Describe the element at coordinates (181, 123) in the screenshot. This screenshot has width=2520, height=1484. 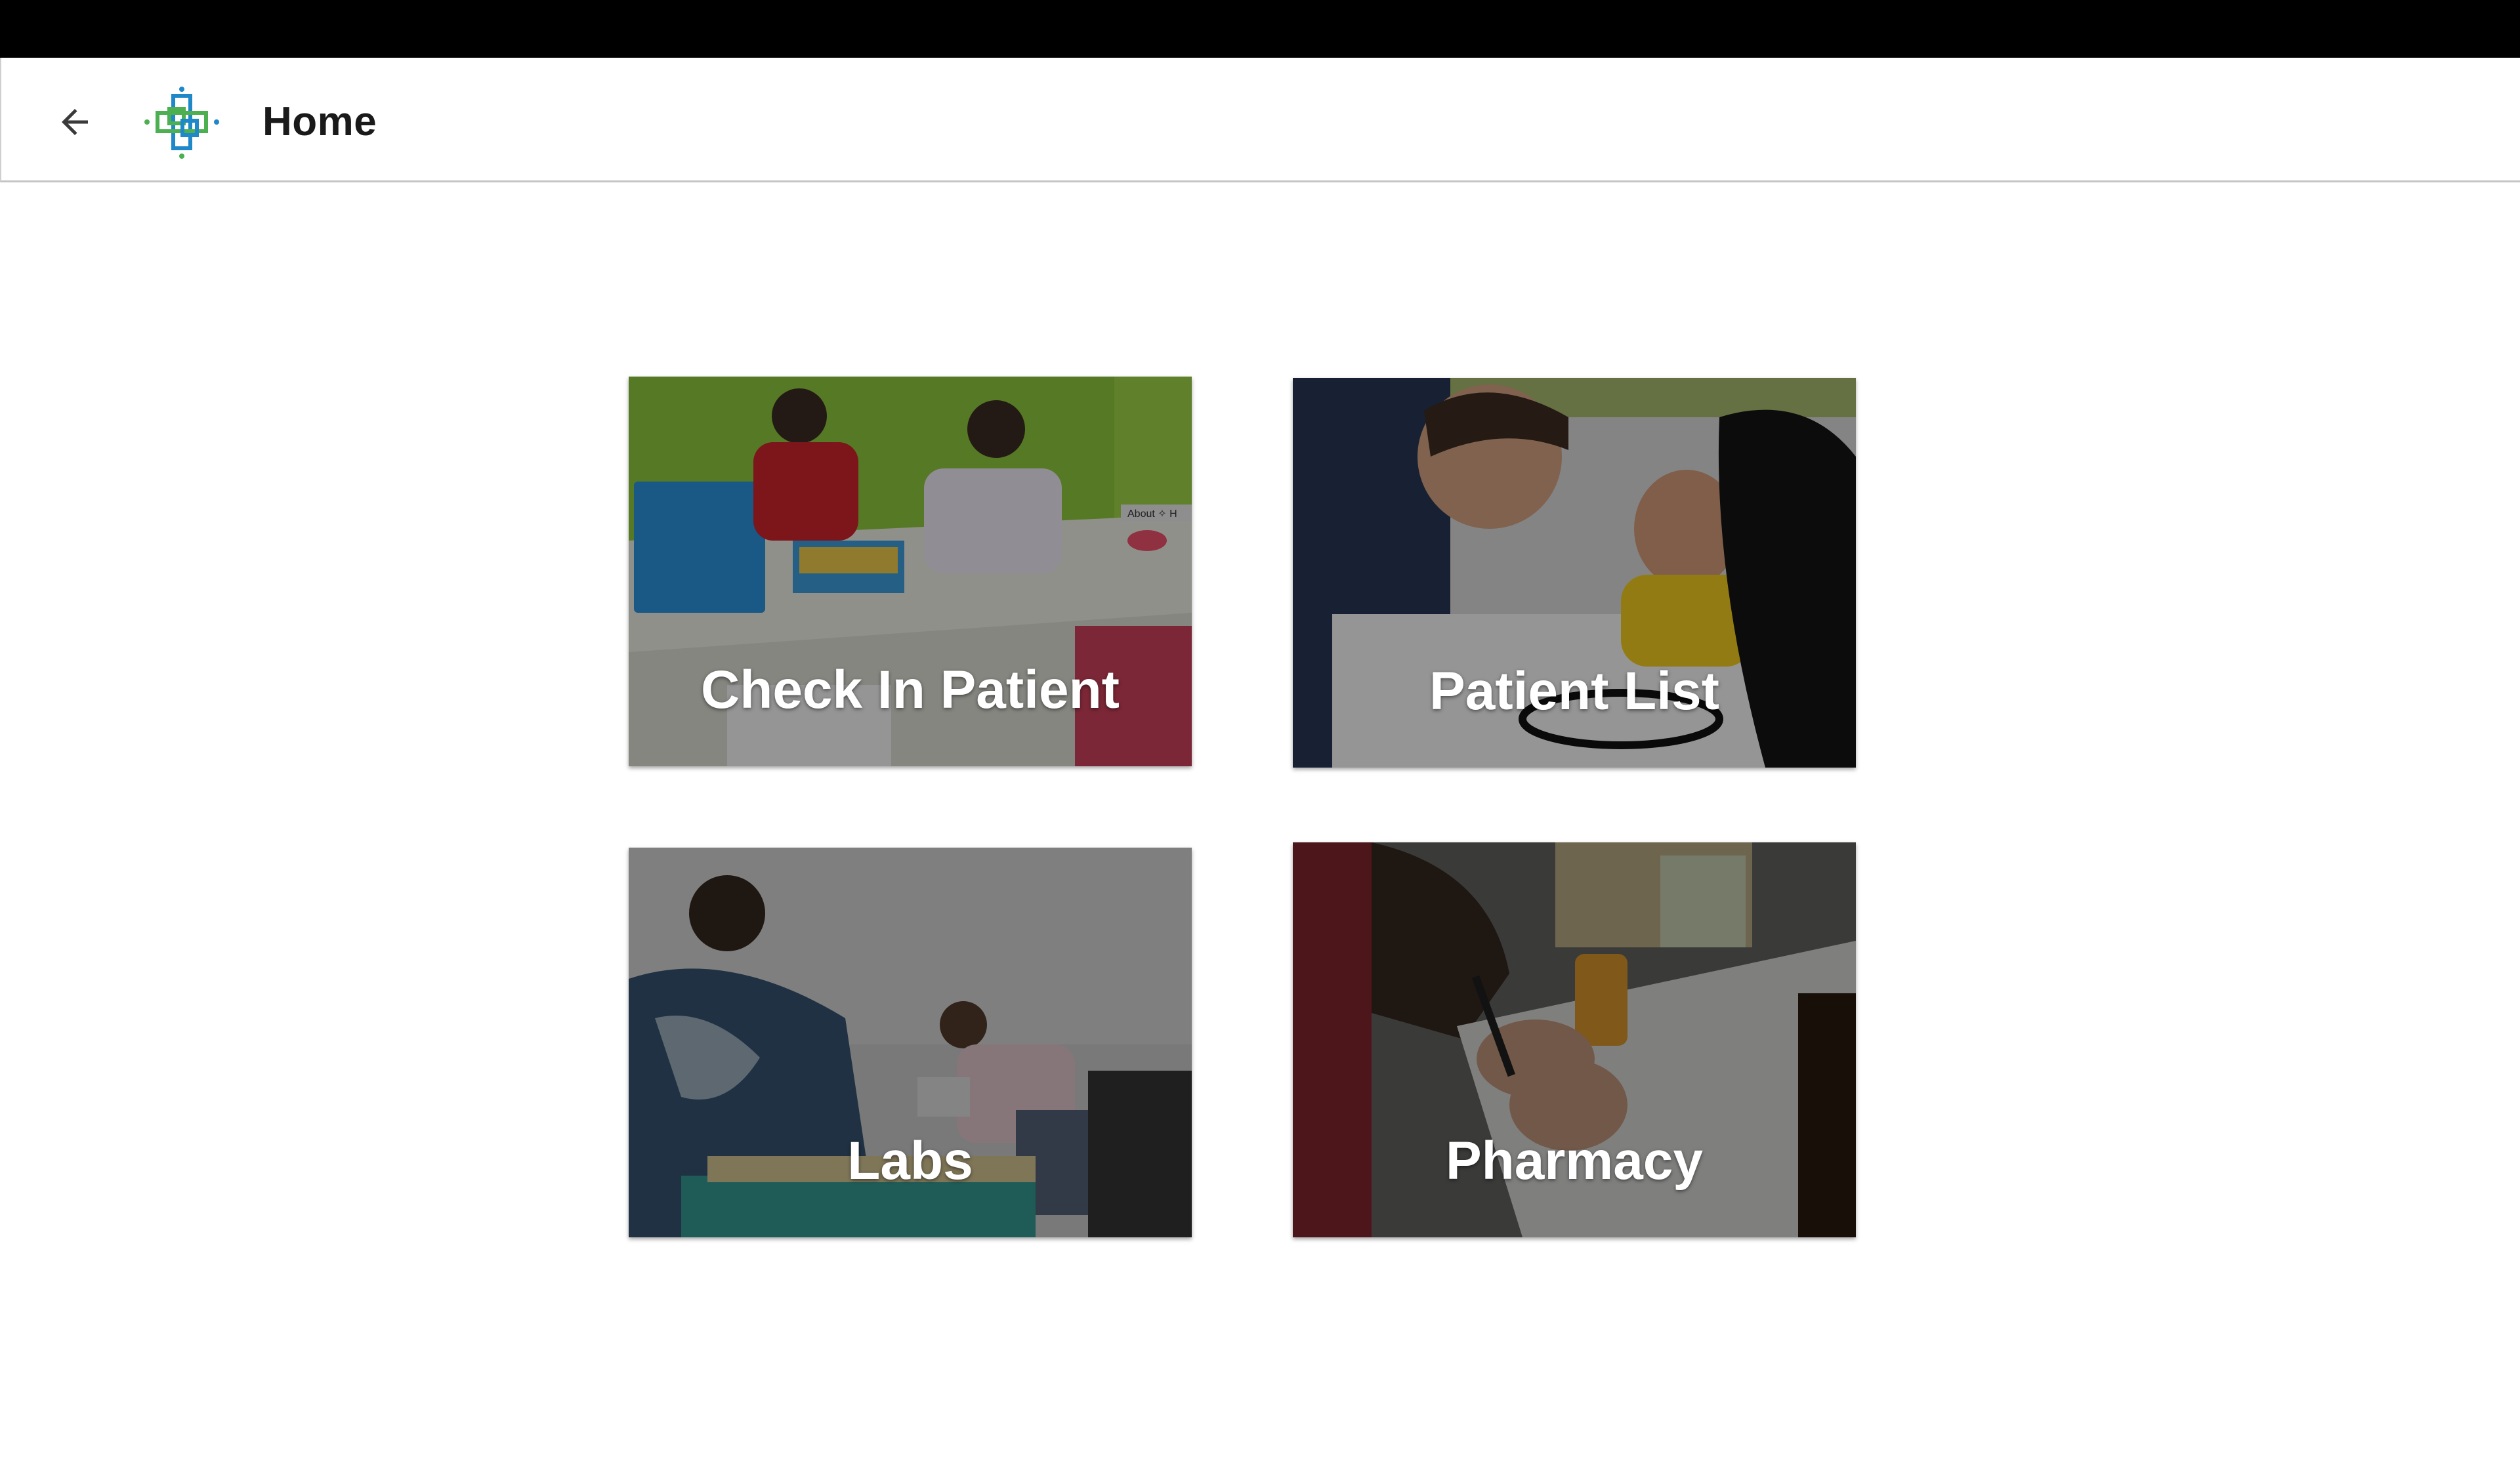
I see `medical-cross-logo-icon` at that location.